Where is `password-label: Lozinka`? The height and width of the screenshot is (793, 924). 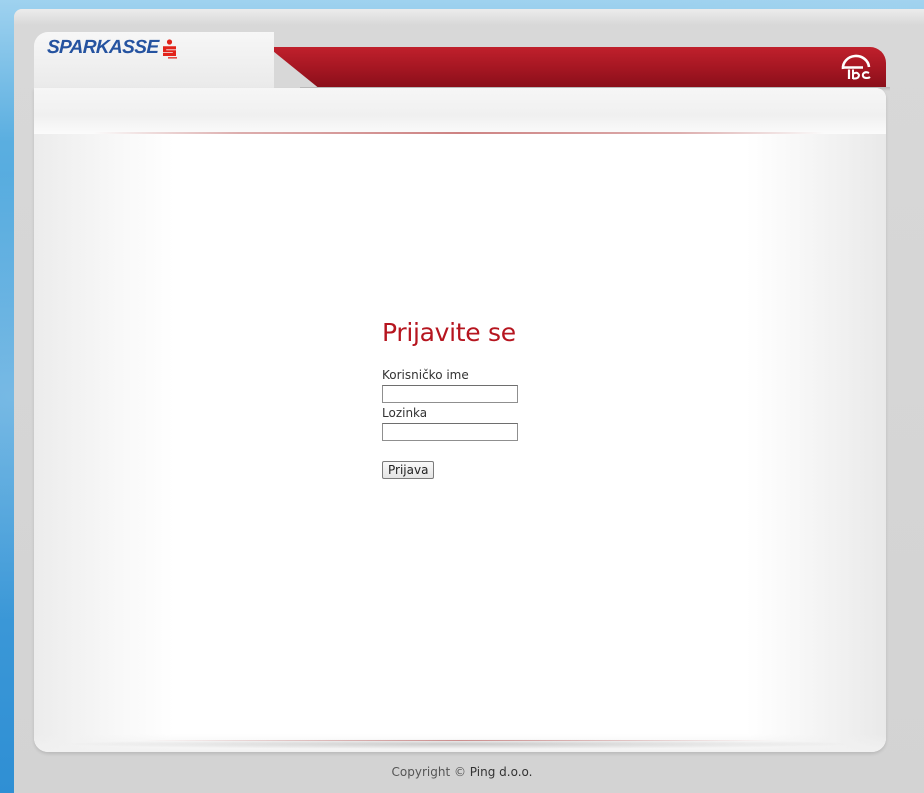
password-label: Lozinka is located at coordinates (405, 413).